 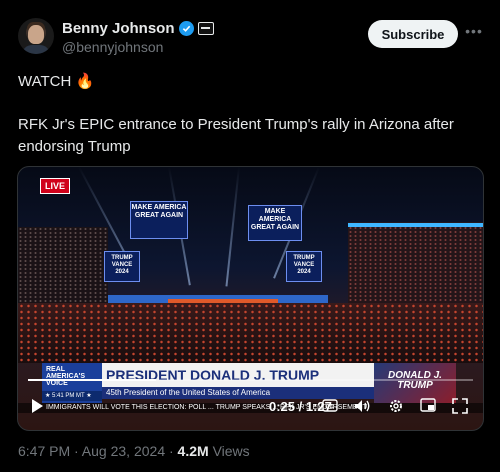 What do you see at coordinates (231, 451) in the screenshot?
I see `views-label: Views` at bounding box center [231, 451].